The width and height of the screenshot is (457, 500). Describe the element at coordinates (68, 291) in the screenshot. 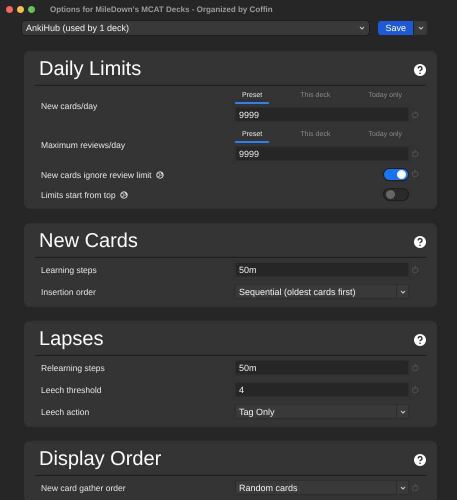

I see `setting-label: Insertion order` at that location.